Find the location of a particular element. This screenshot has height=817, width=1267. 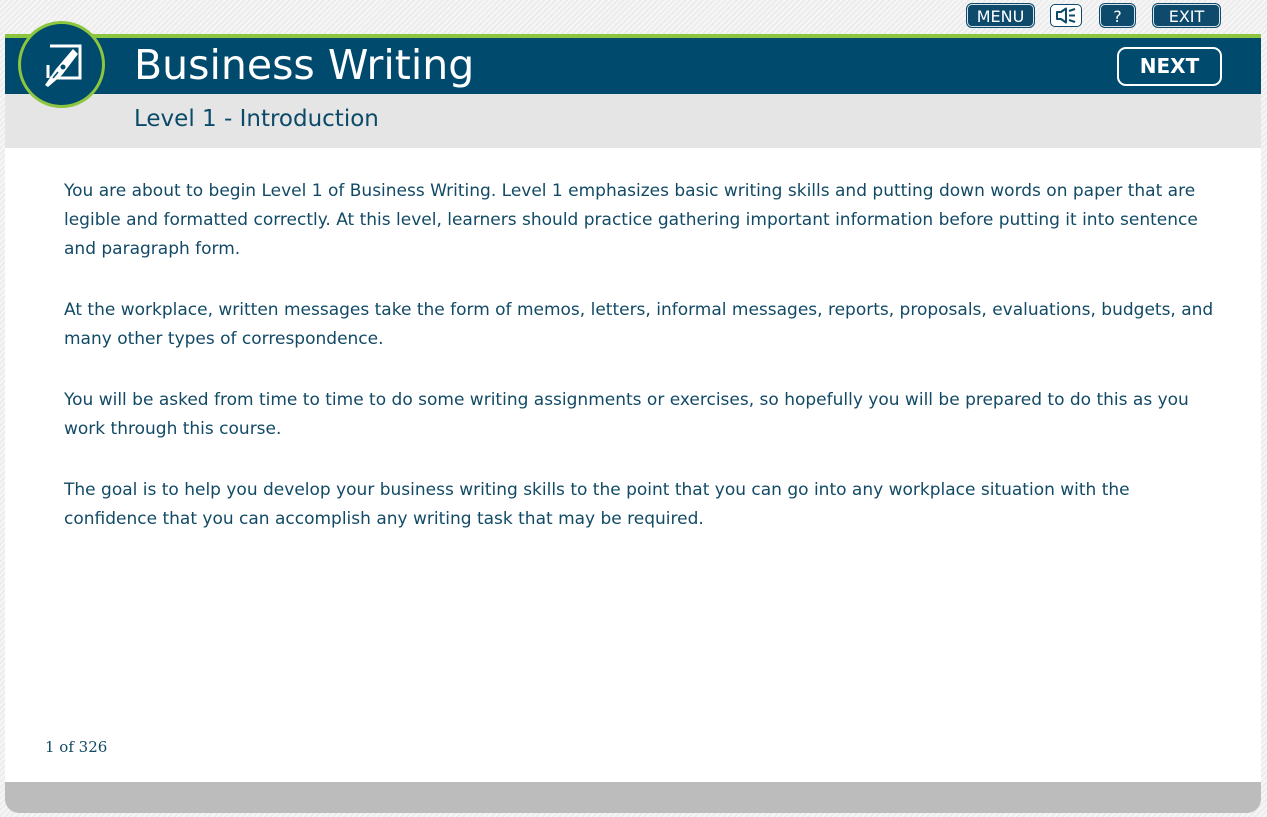

course-header: Business Writing NEXT is located at coordinates (633, 66).